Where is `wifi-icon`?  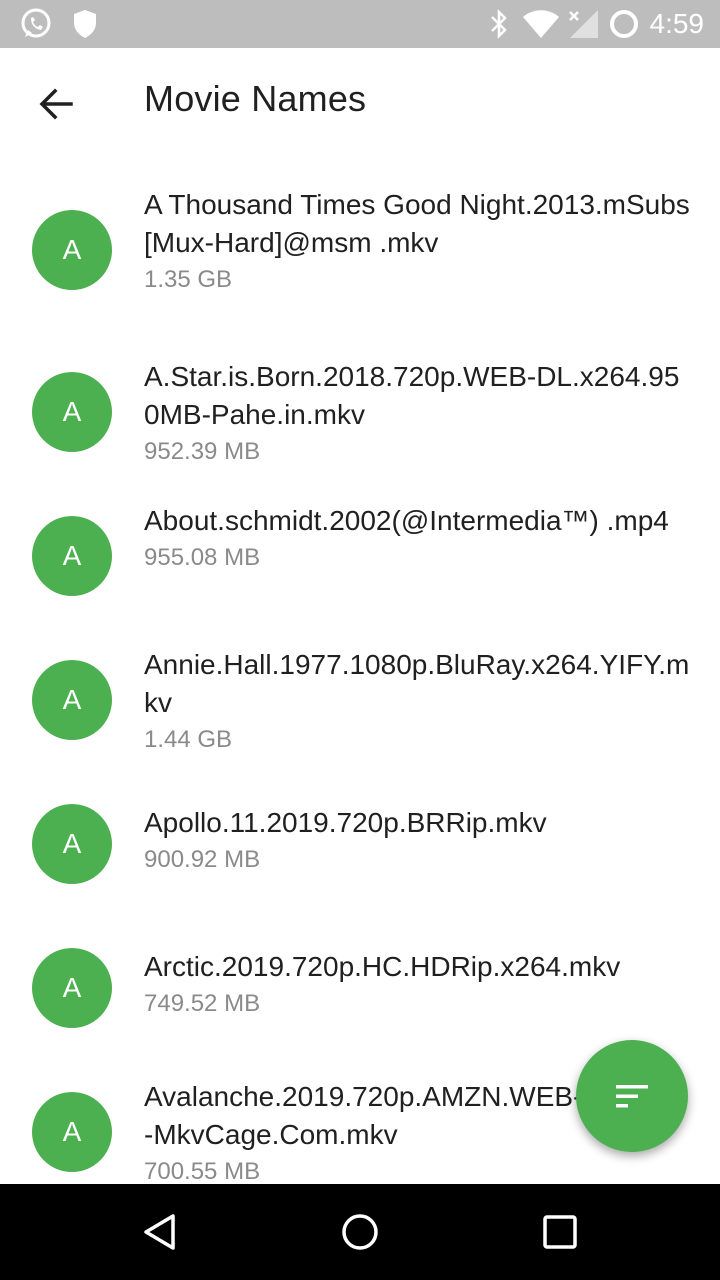
wifi-icon is located at coordinates (541, 24).